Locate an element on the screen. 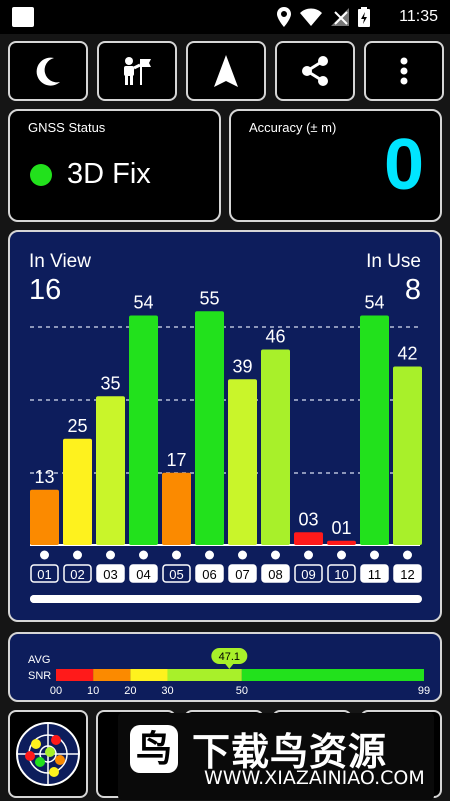 The image size is (450, 801). snr-tick-label: 30 is located at coordinates (167, 691).